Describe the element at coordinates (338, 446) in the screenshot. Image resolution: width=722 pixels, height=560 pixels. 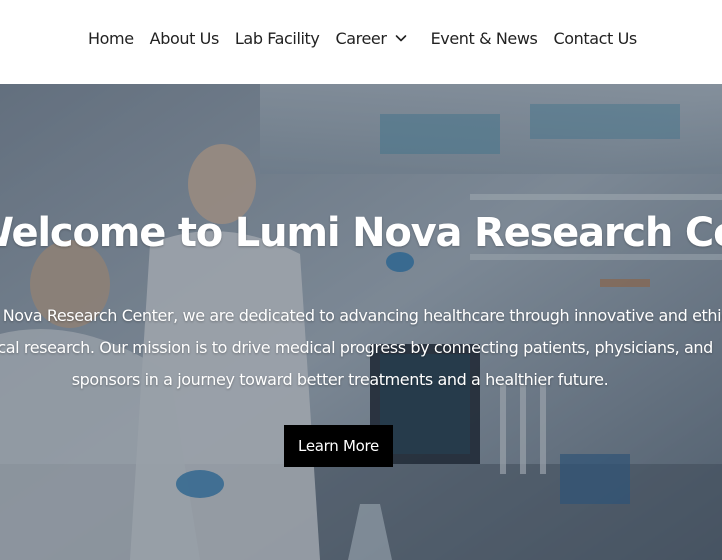
I see `learn-more-button: Learn More` at that location.